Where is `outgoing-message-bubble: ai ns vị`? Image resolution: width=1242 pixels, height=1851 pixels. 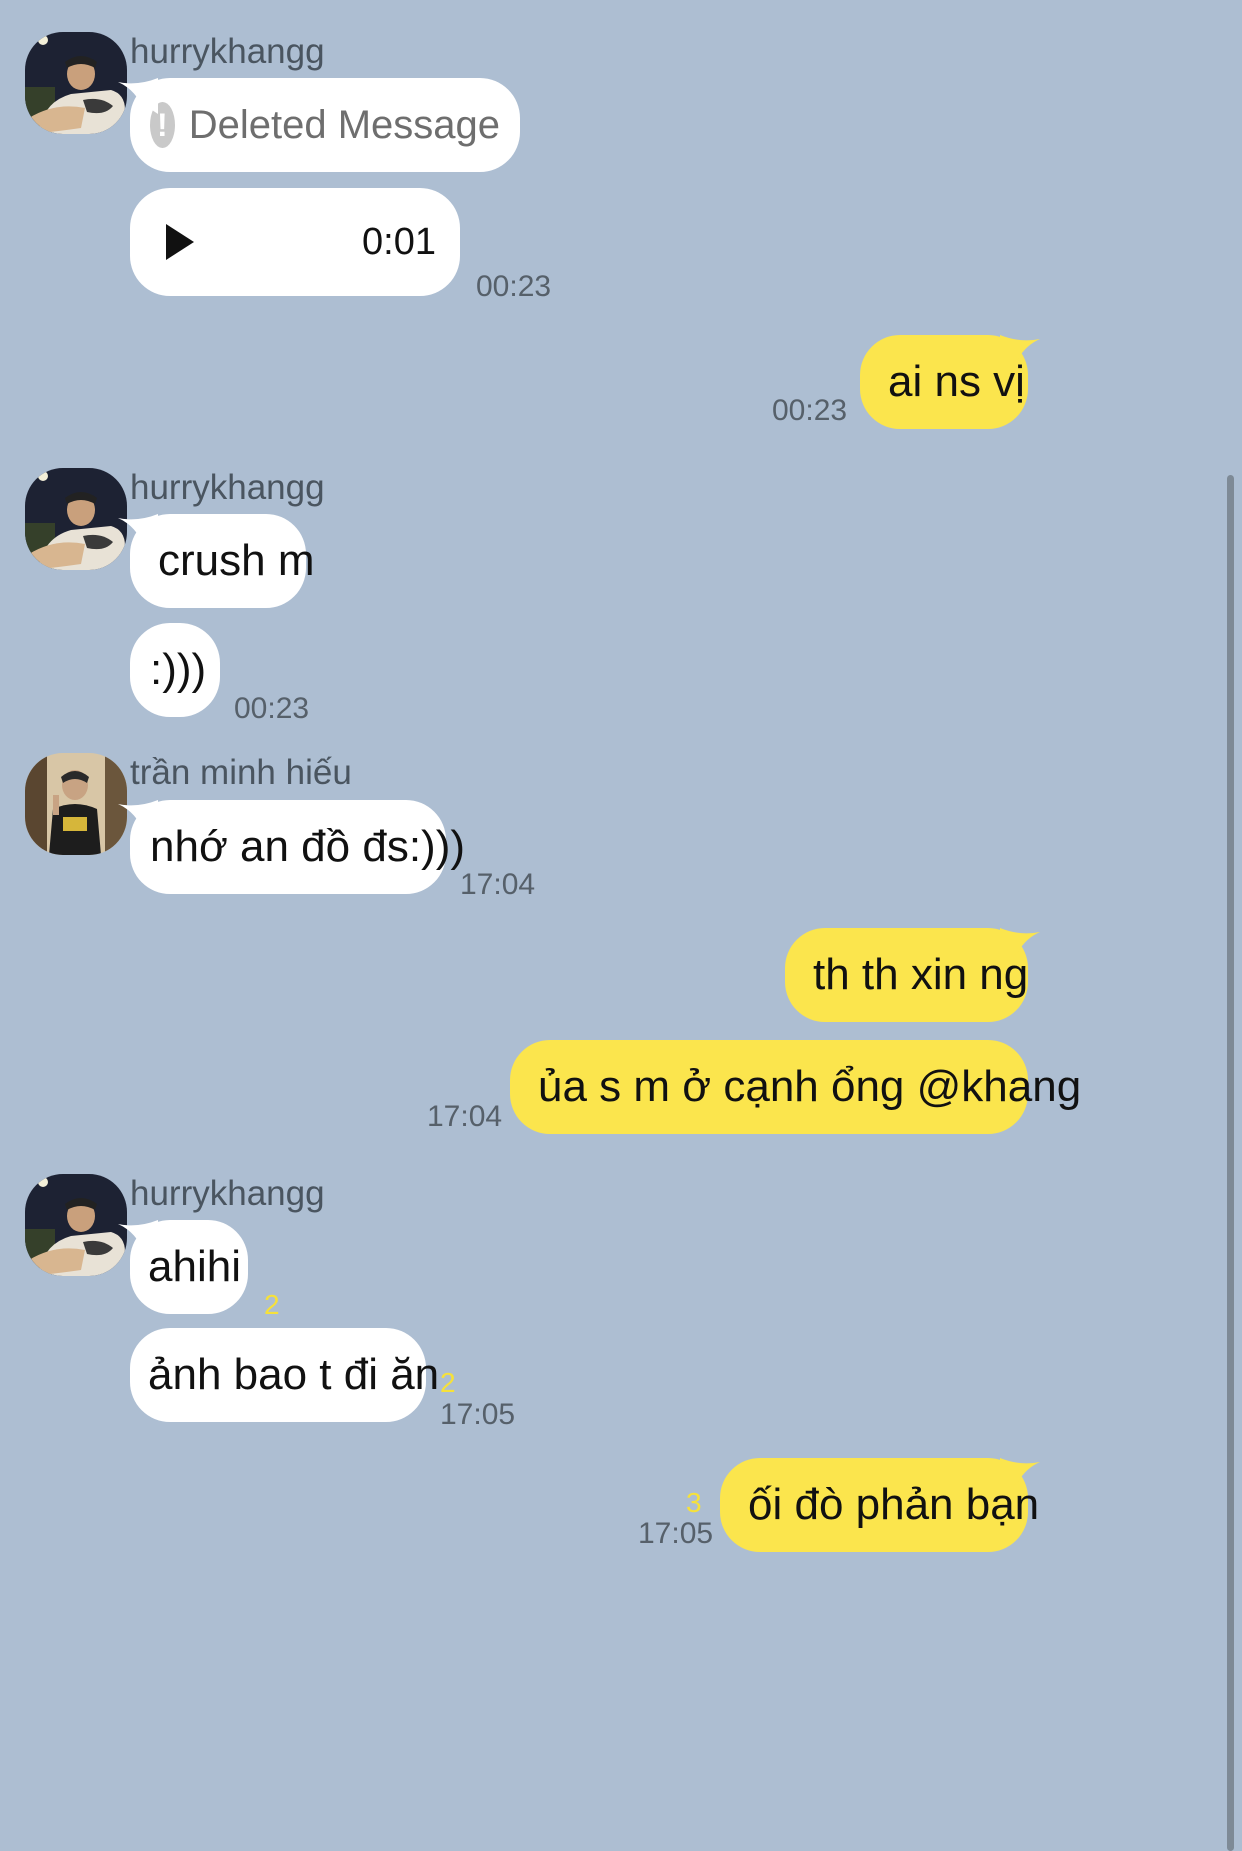
outgoing-message-bubble: ai ns vị is located at coordinates (944, 382).